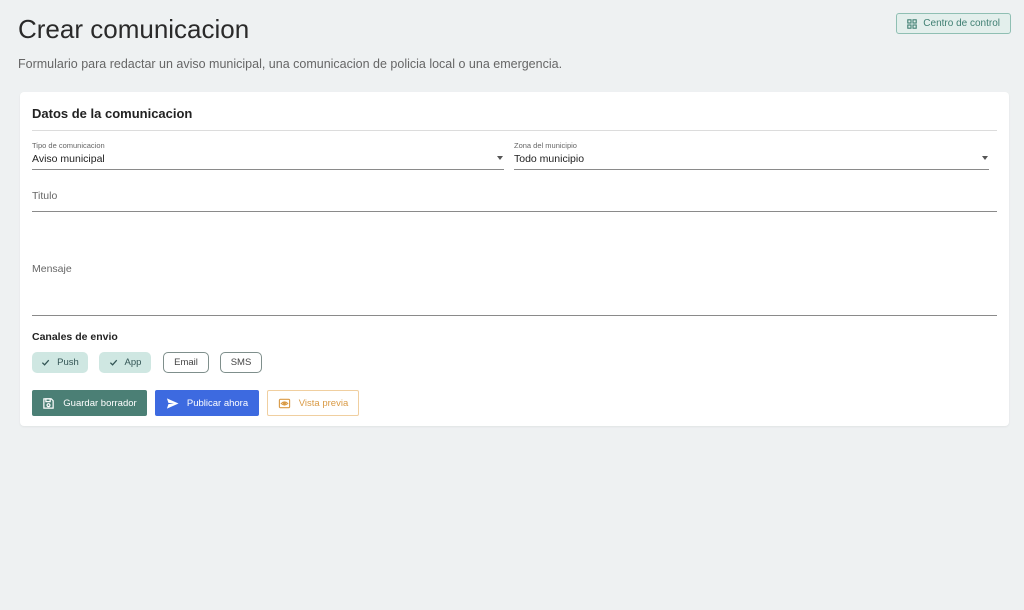 The height and width of the screenshot is (610, 1024). I want to click on message-textarea-label: Mensaje, so click(52, 269).